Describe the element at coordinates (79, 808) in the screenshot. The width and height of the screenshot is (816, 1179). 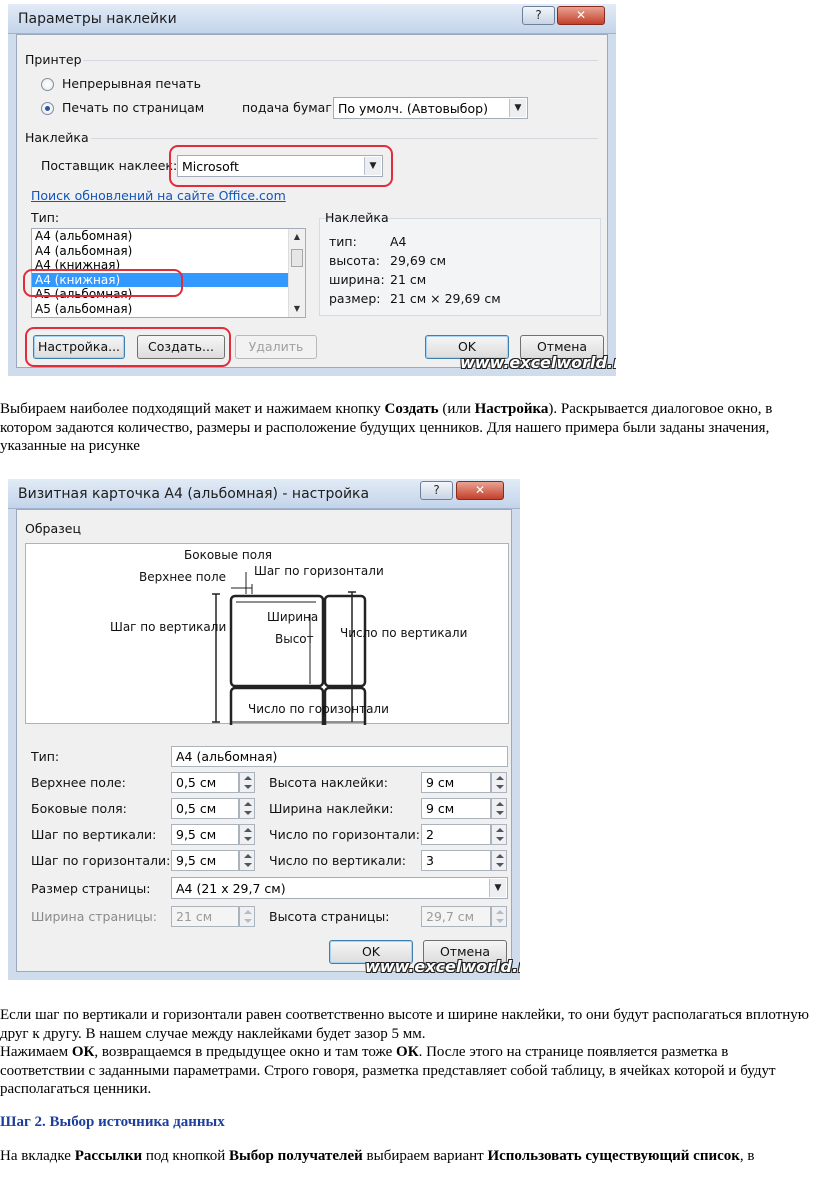
I see `side-margins-label: Боковые поля:` at that location.